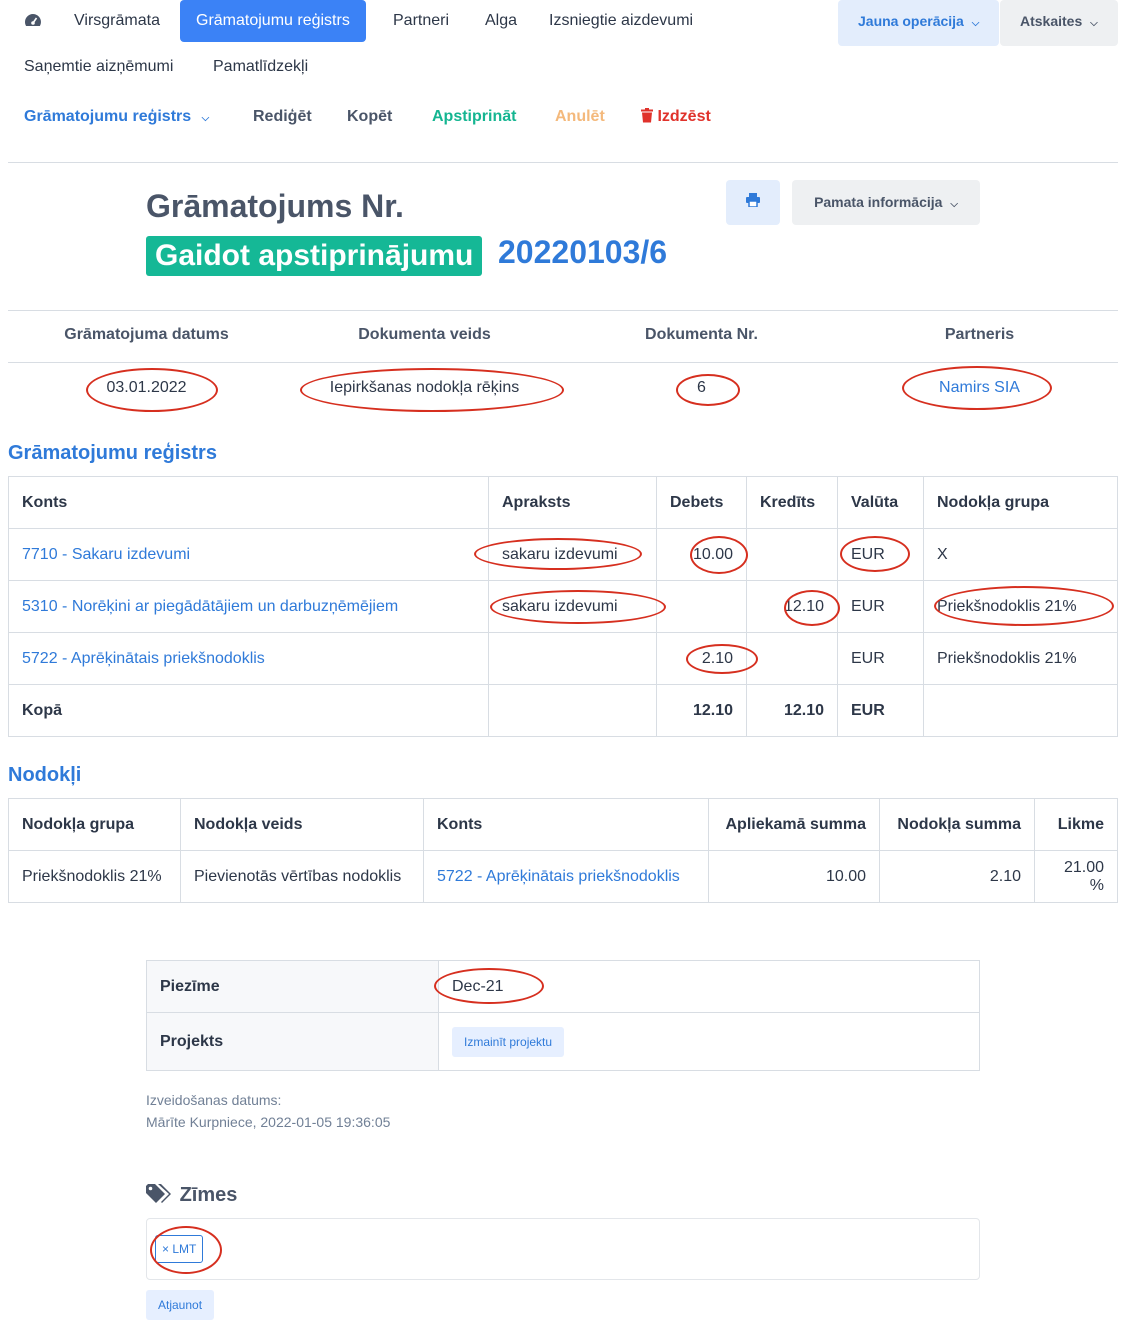 The image size is (1124, 1334). What do you see at coordinates (572, 502) in the screenshot?
I see `column-header-description: Apraksts` at bounding box center [572, 502].